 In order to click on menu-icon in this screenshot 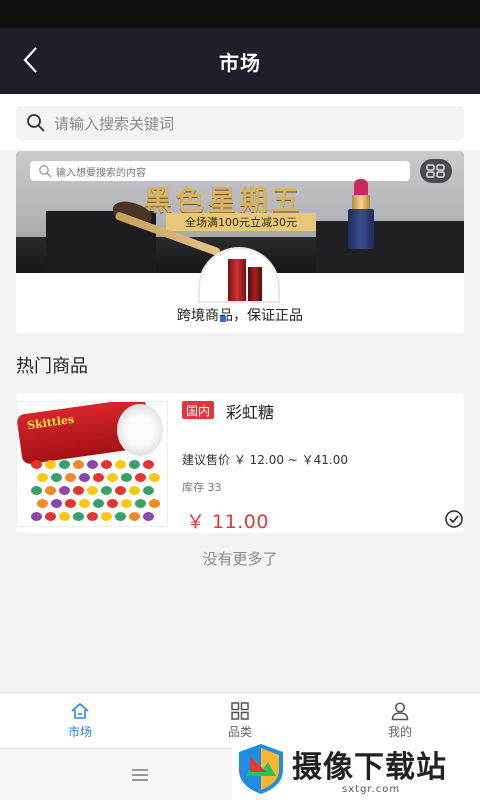, I will do `click(140, 775)`.